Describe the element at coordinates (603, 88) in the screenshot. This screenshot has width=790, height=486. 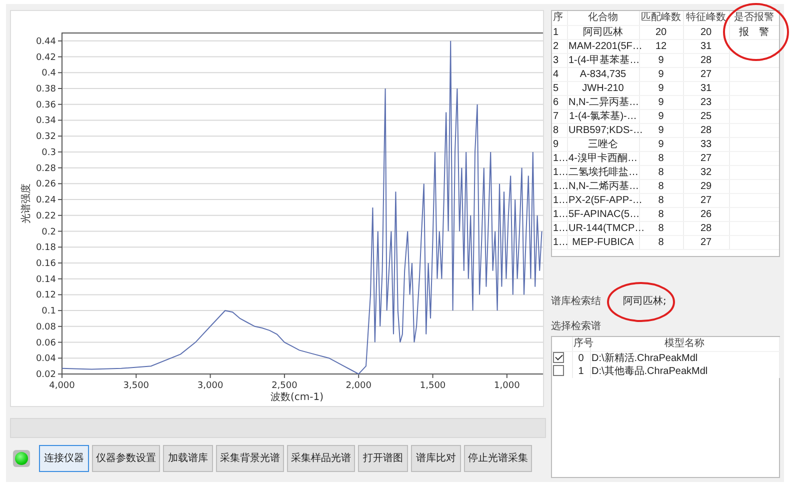
I see `table-cell: JWH-210` at that location.